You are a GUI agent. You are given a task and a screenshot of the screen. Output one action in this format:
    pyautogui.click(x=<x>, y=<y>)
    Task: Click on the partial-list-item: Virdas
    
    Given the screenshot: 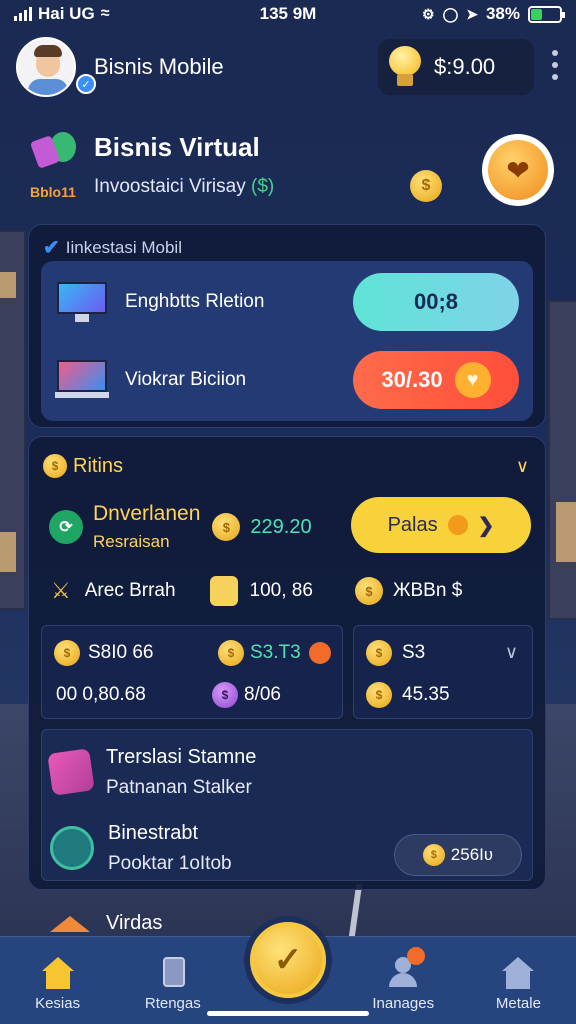 What is the action you would take?
    pyautogui.click(x=106, y=923)
    